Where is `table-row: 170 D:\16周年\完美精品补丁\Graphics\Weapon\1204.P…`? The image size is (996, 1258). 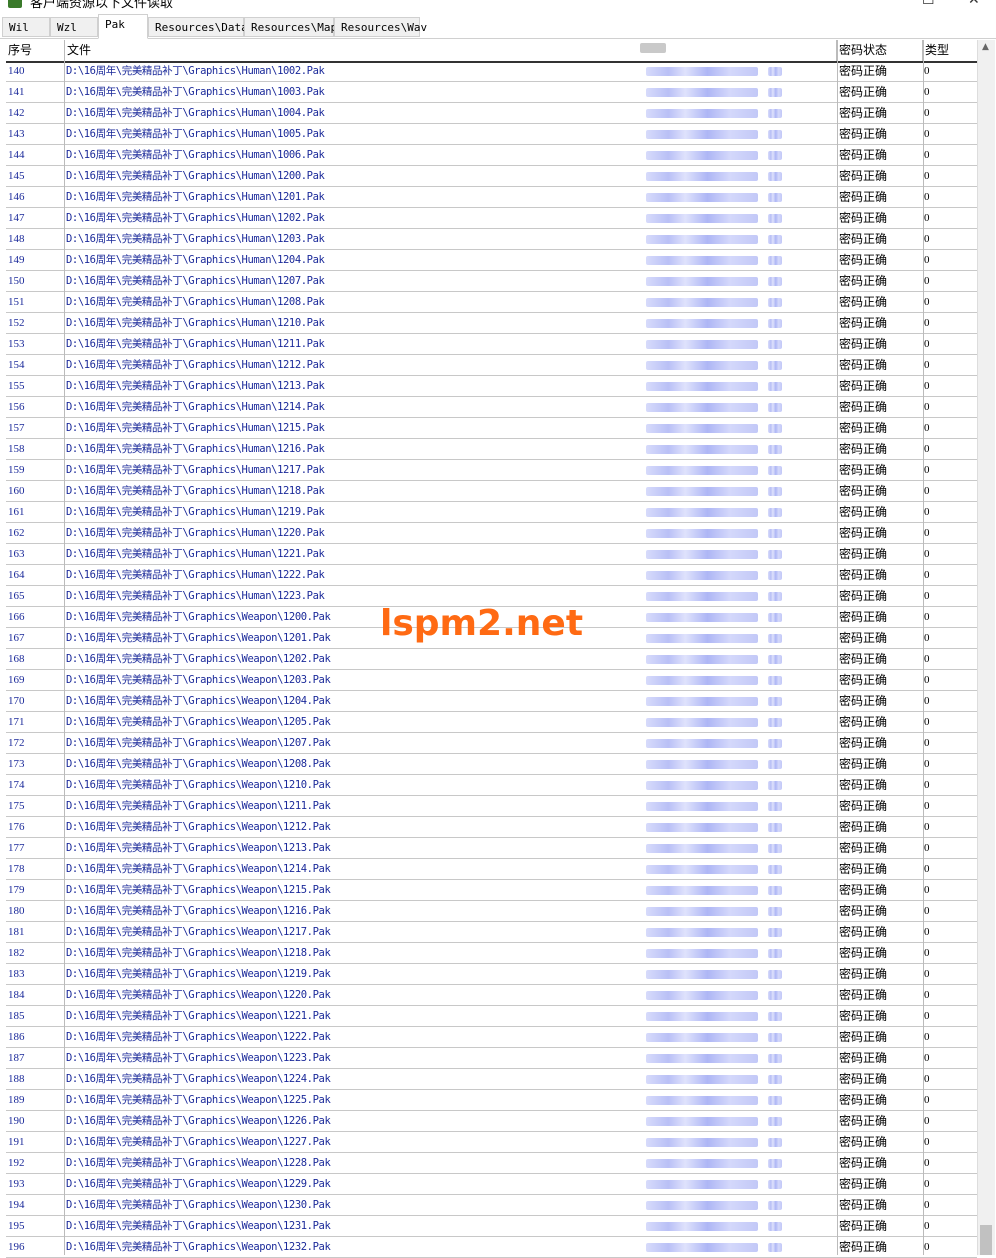 table-row: 170 D:\16周年\完美精品补丁\Graphics\Weapon\1204.P… is located at coordinates (491, 701).